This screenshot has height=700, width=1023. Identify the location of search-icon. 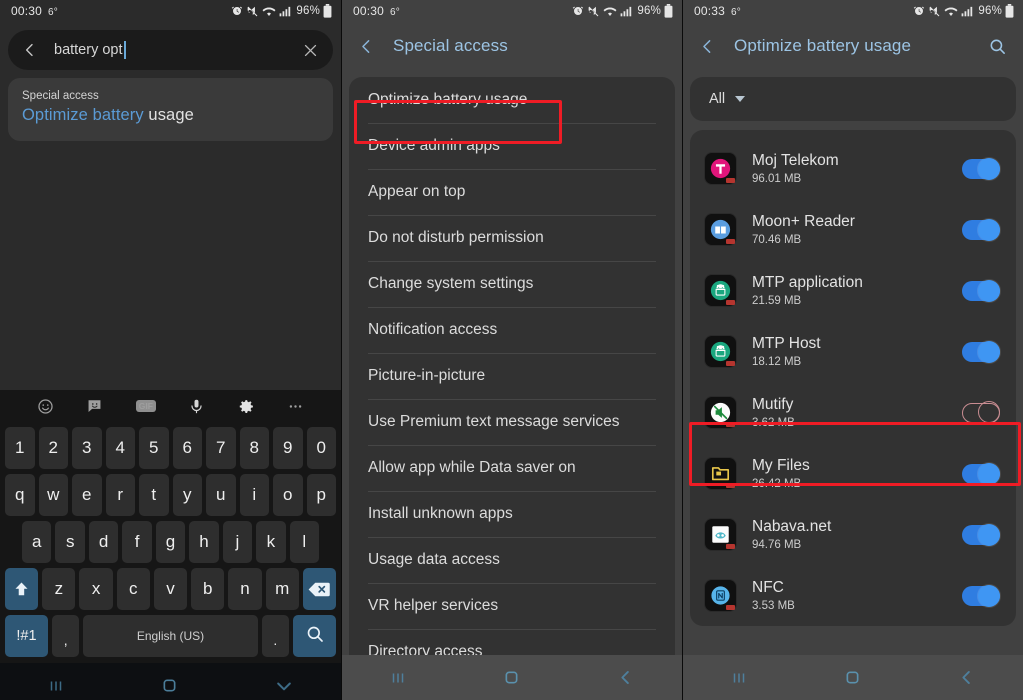
(997, 46).